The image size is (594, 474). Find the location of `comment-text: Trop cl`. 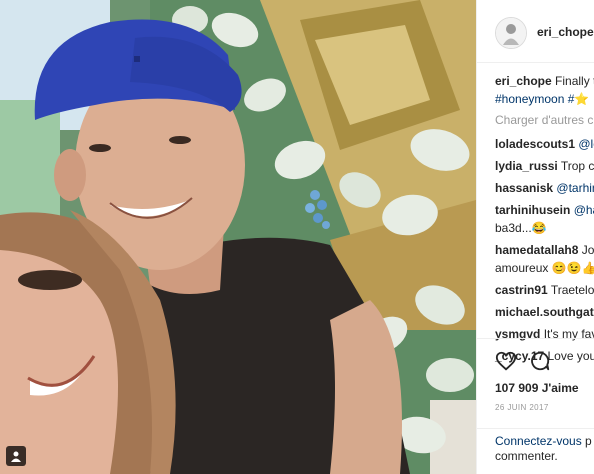

comment-text: Trop cl is located at coordinates (575, 166).